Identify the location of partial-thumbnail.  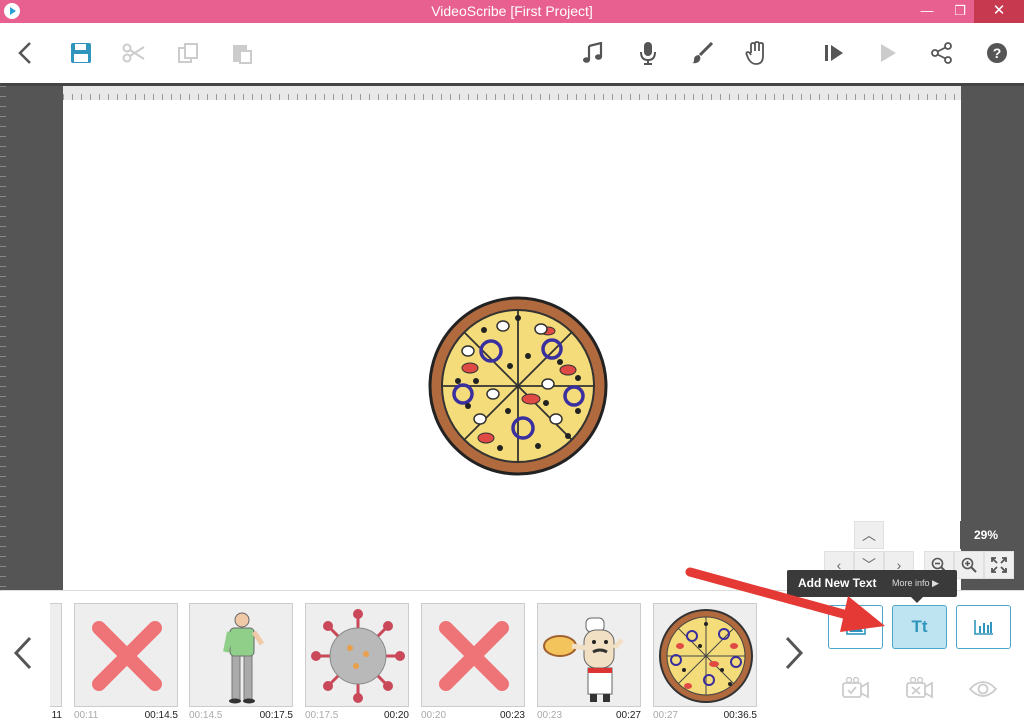
(56, 655).